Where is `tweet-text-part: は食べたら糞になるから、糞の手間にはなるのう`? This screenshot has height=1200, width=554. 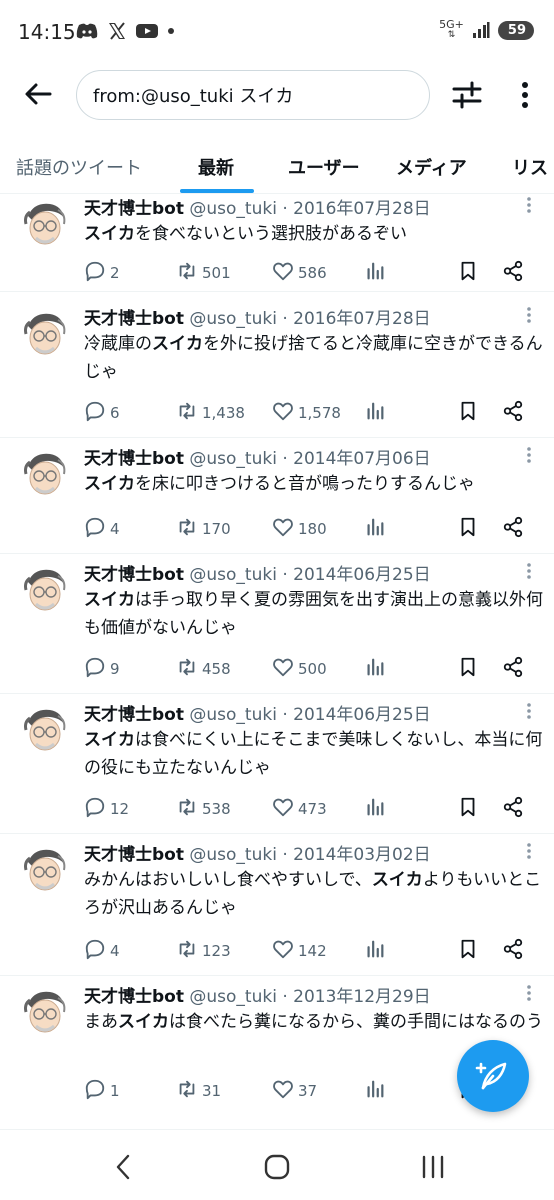 tweet-text-part: は食べたら糞になるから、糞の手間にはなるのう is located at coordinates (356, 1022).